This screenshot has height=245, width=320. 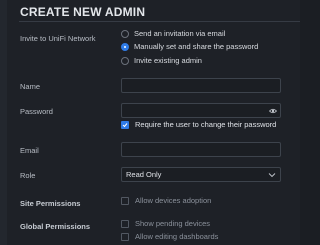 What do you see at coordinates (272, 175) in the screenshot?
I see `chevron-down-icon` at bounding box center [272, 175].